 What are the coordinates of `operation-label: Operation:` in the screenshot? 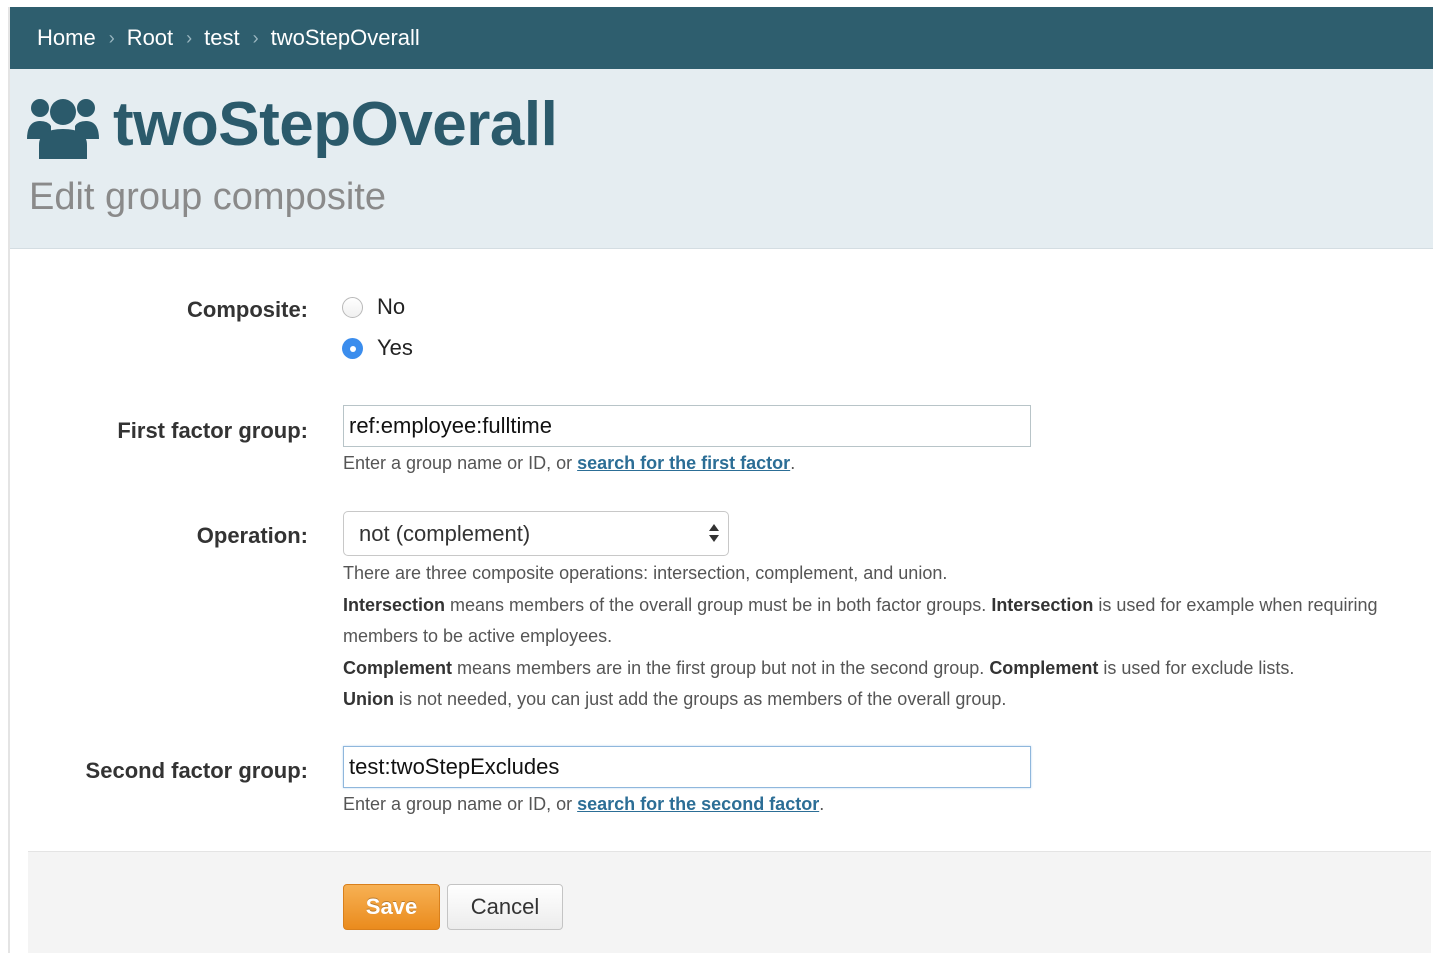 It's located at (252, 535).